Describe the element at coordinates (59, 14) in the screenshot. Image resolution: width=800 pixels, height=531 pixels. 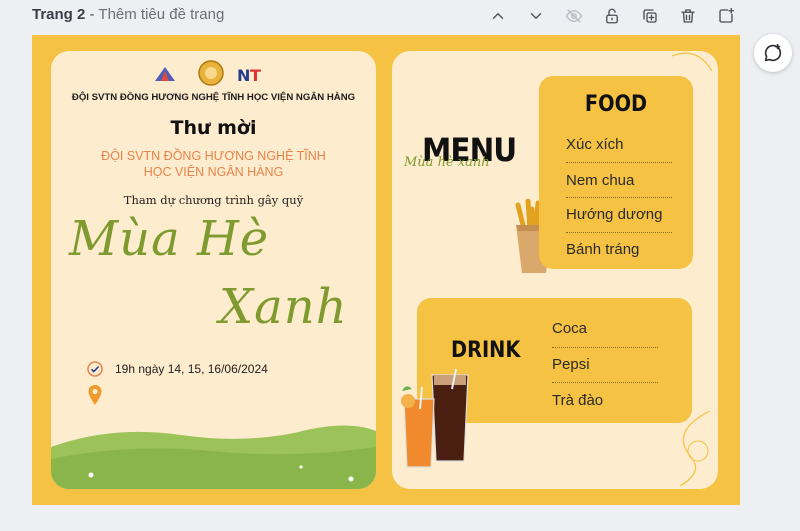
I see `page-label: Trang 2` at that location.